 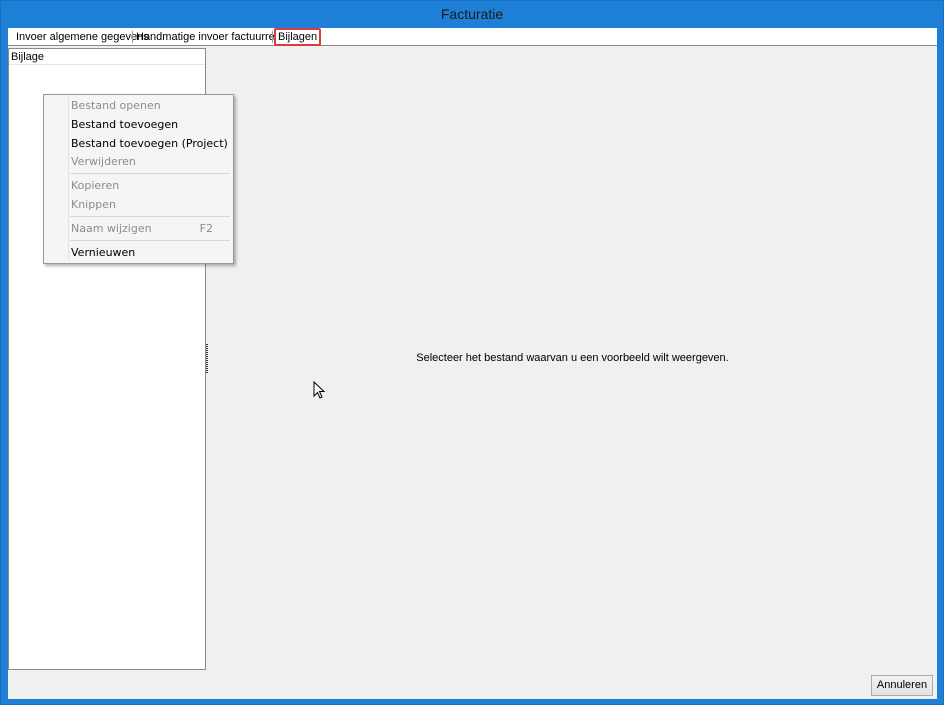 I want to click on menu-item-bestand-toevoegen-project: Bestand toevoegen (Project), so click(x=151, y=143).